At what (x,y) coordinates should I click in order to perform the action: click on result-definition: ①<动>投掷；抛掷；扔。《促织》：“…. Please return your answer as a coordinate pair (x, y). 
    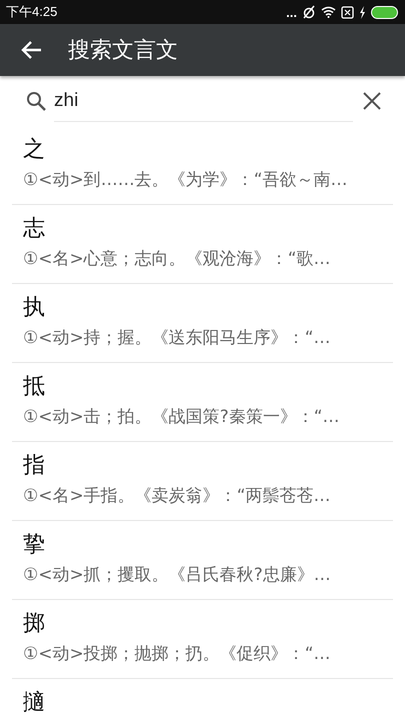
    Looking at the image, I should click on (177, 654).